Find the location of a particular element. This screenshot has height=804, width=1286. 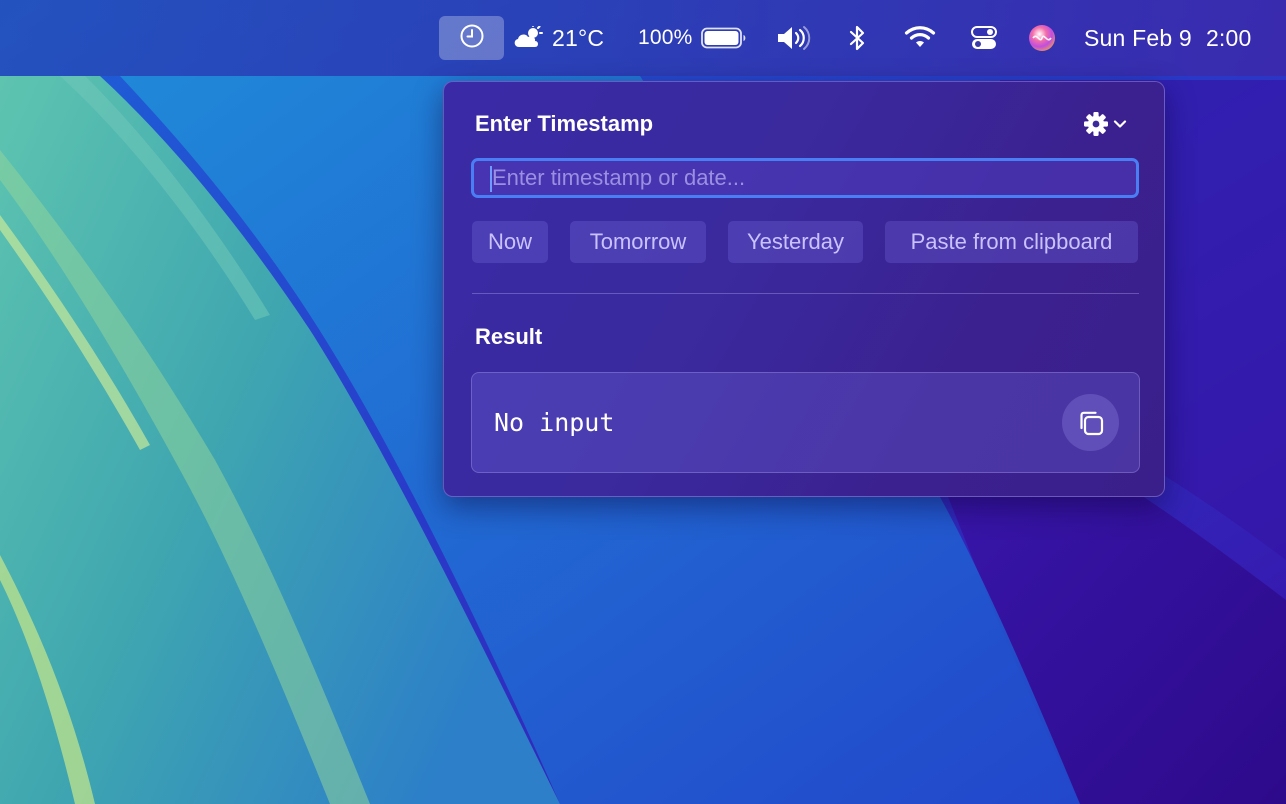

siri-menu-extra is located at coordinates (1042, 38).